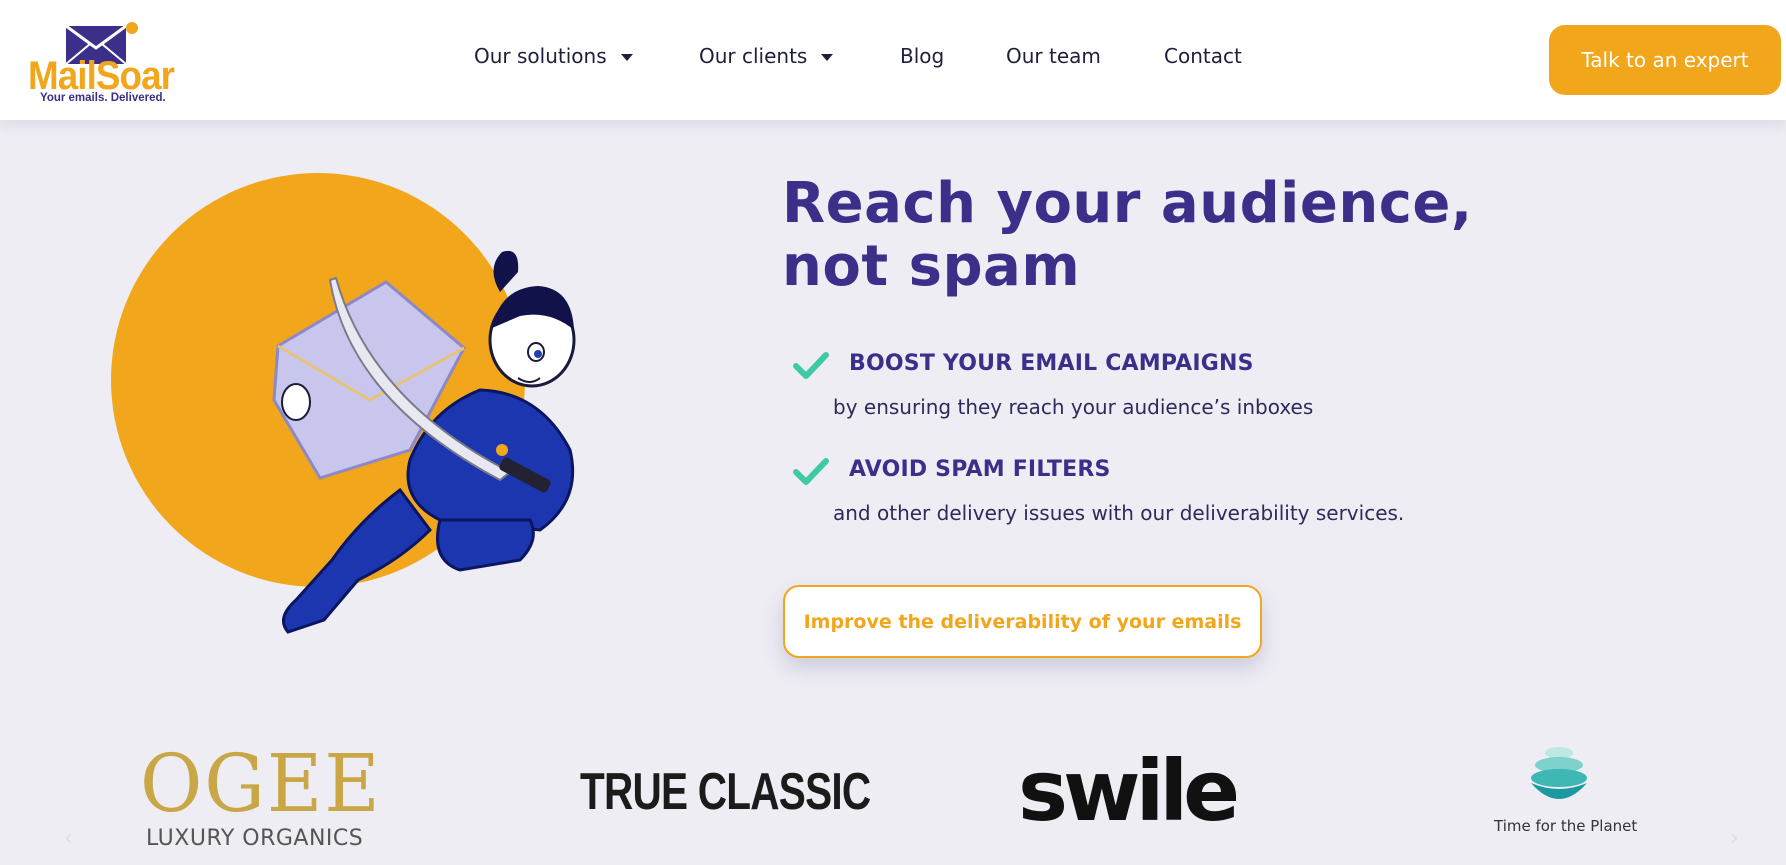 The height and width of the screenshot is (865, 1786). Describe the element at coordinates (68, 838) in the screenshot. I see `chevron-left-icon: ‹` at that location.